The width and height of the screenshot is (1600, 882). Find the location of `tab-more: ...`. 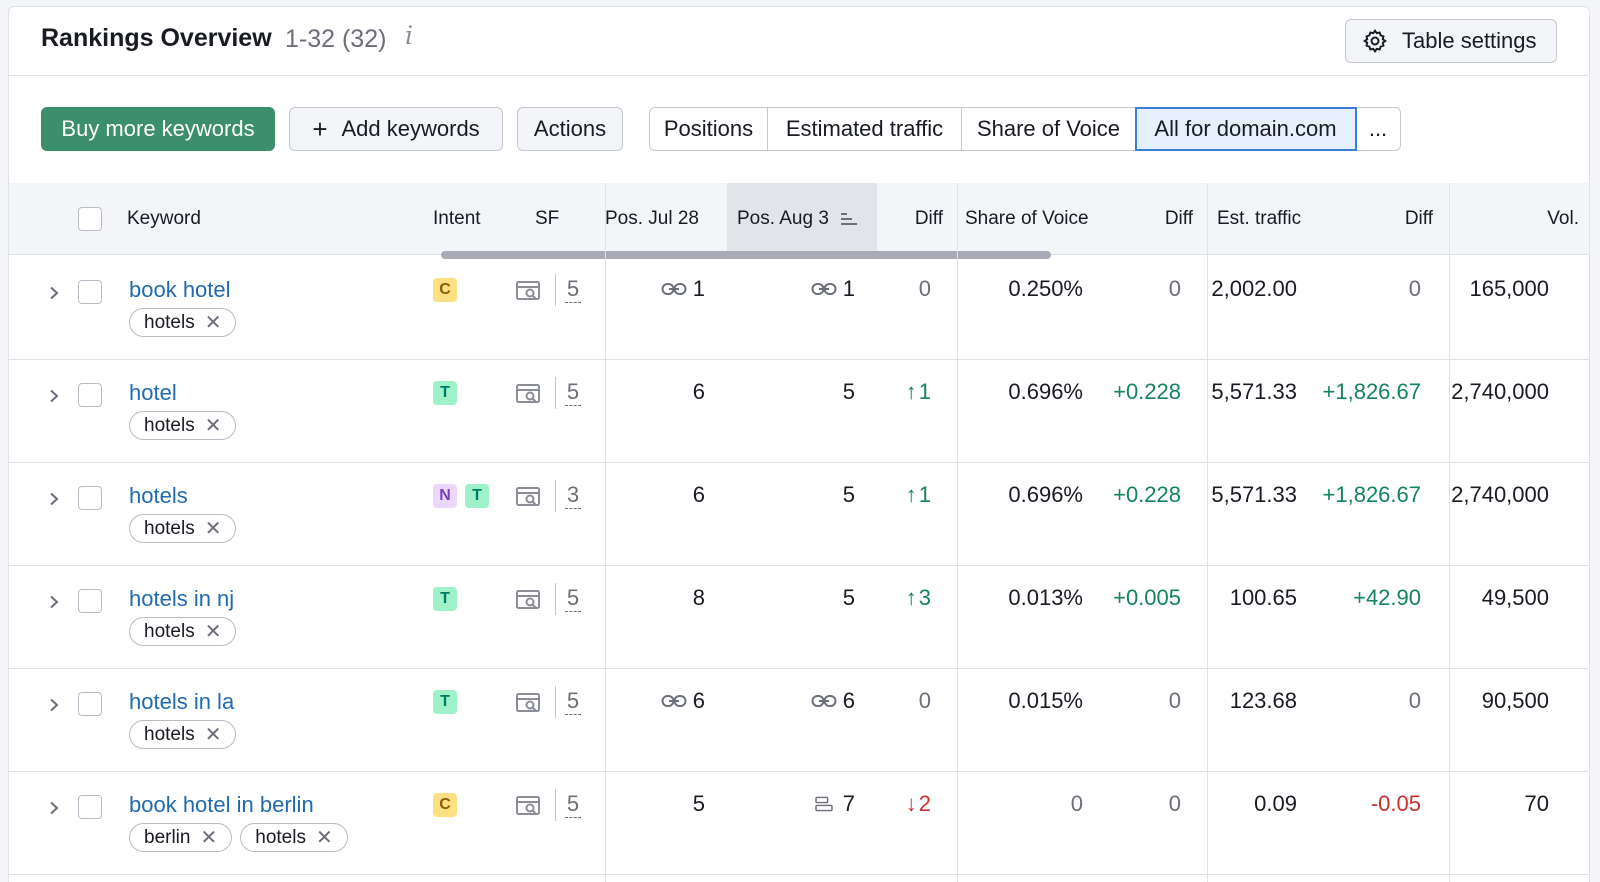

tab-more: ... is located at coordinates (1378, 129).